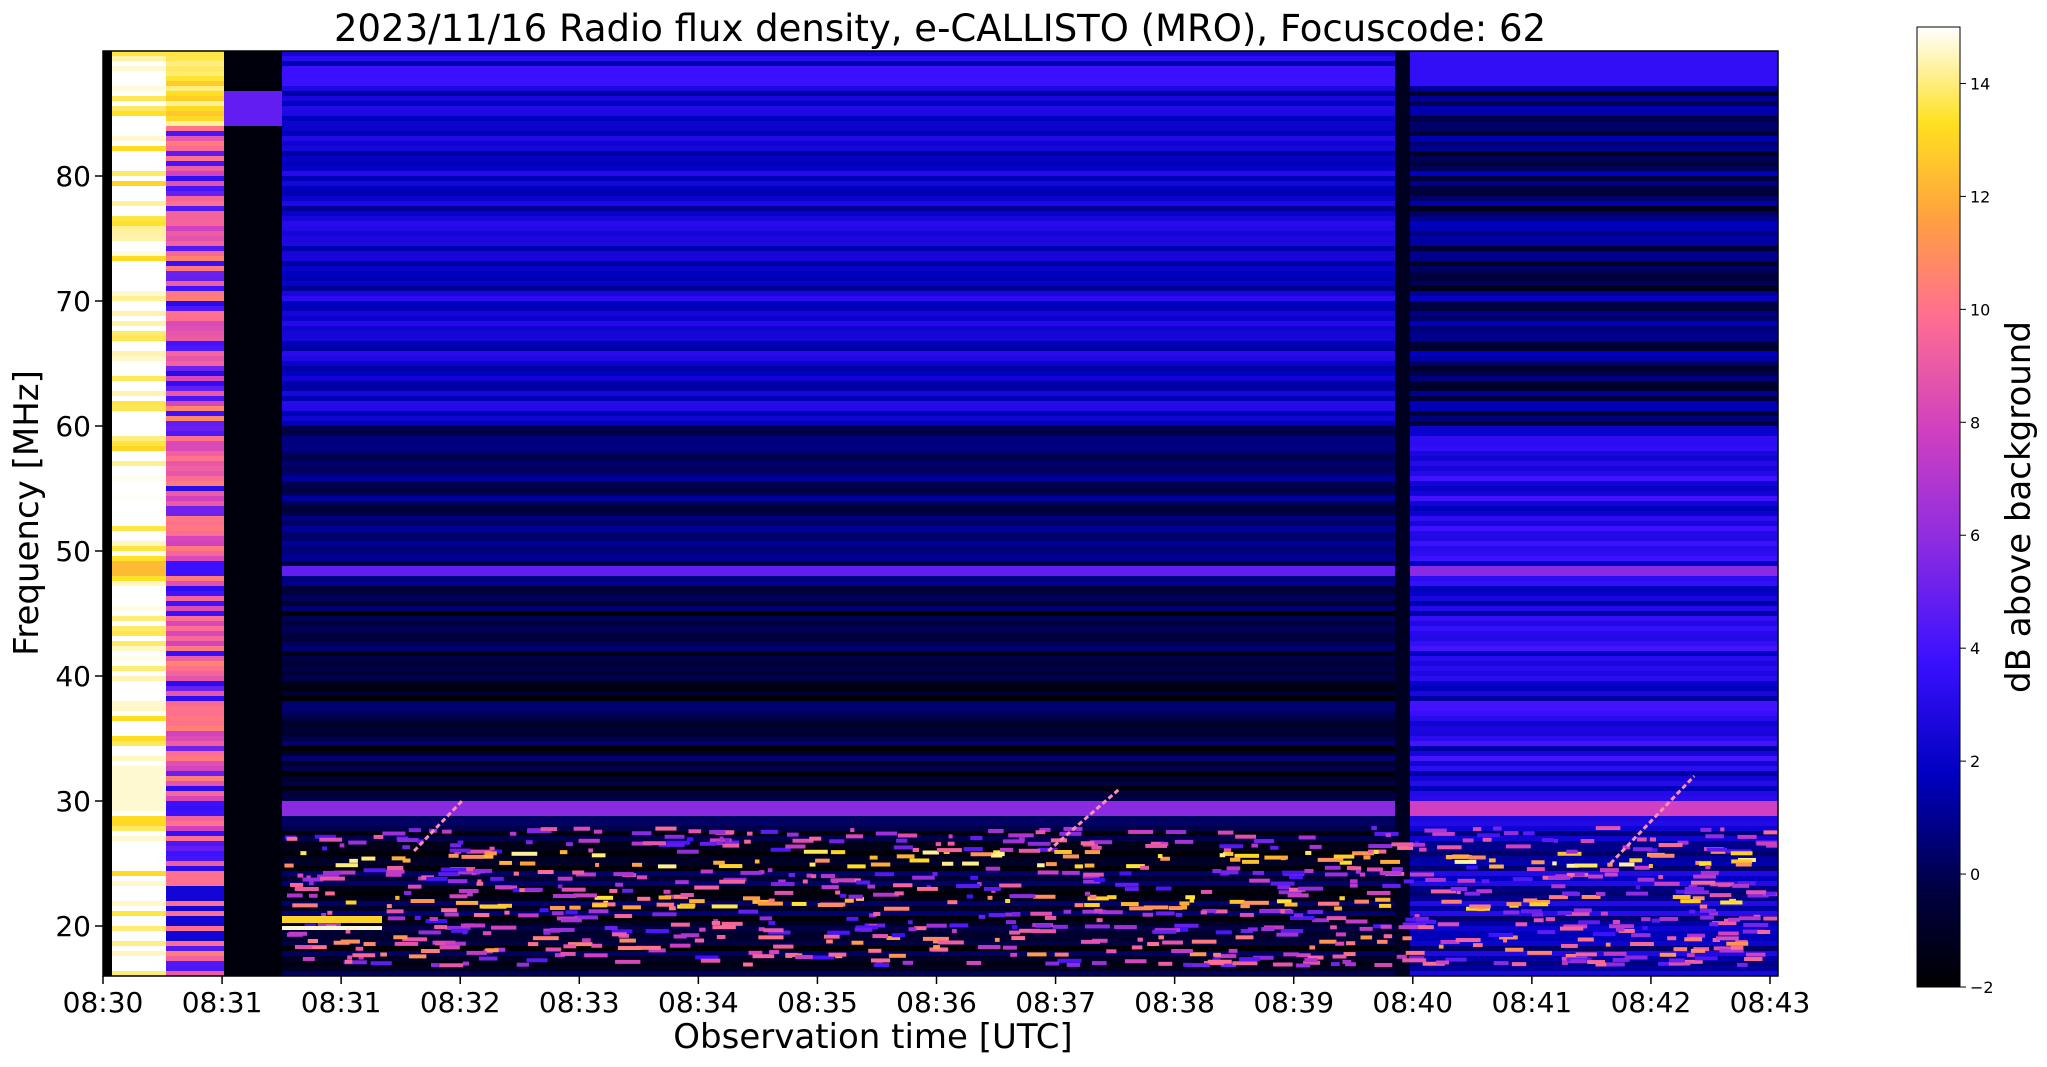 The height and width of the screenshot is (1067, 2047). Describe the element at coordinates (1980, 196) in the screenshot. I see `colorbar-tick-label: 12` at that location.